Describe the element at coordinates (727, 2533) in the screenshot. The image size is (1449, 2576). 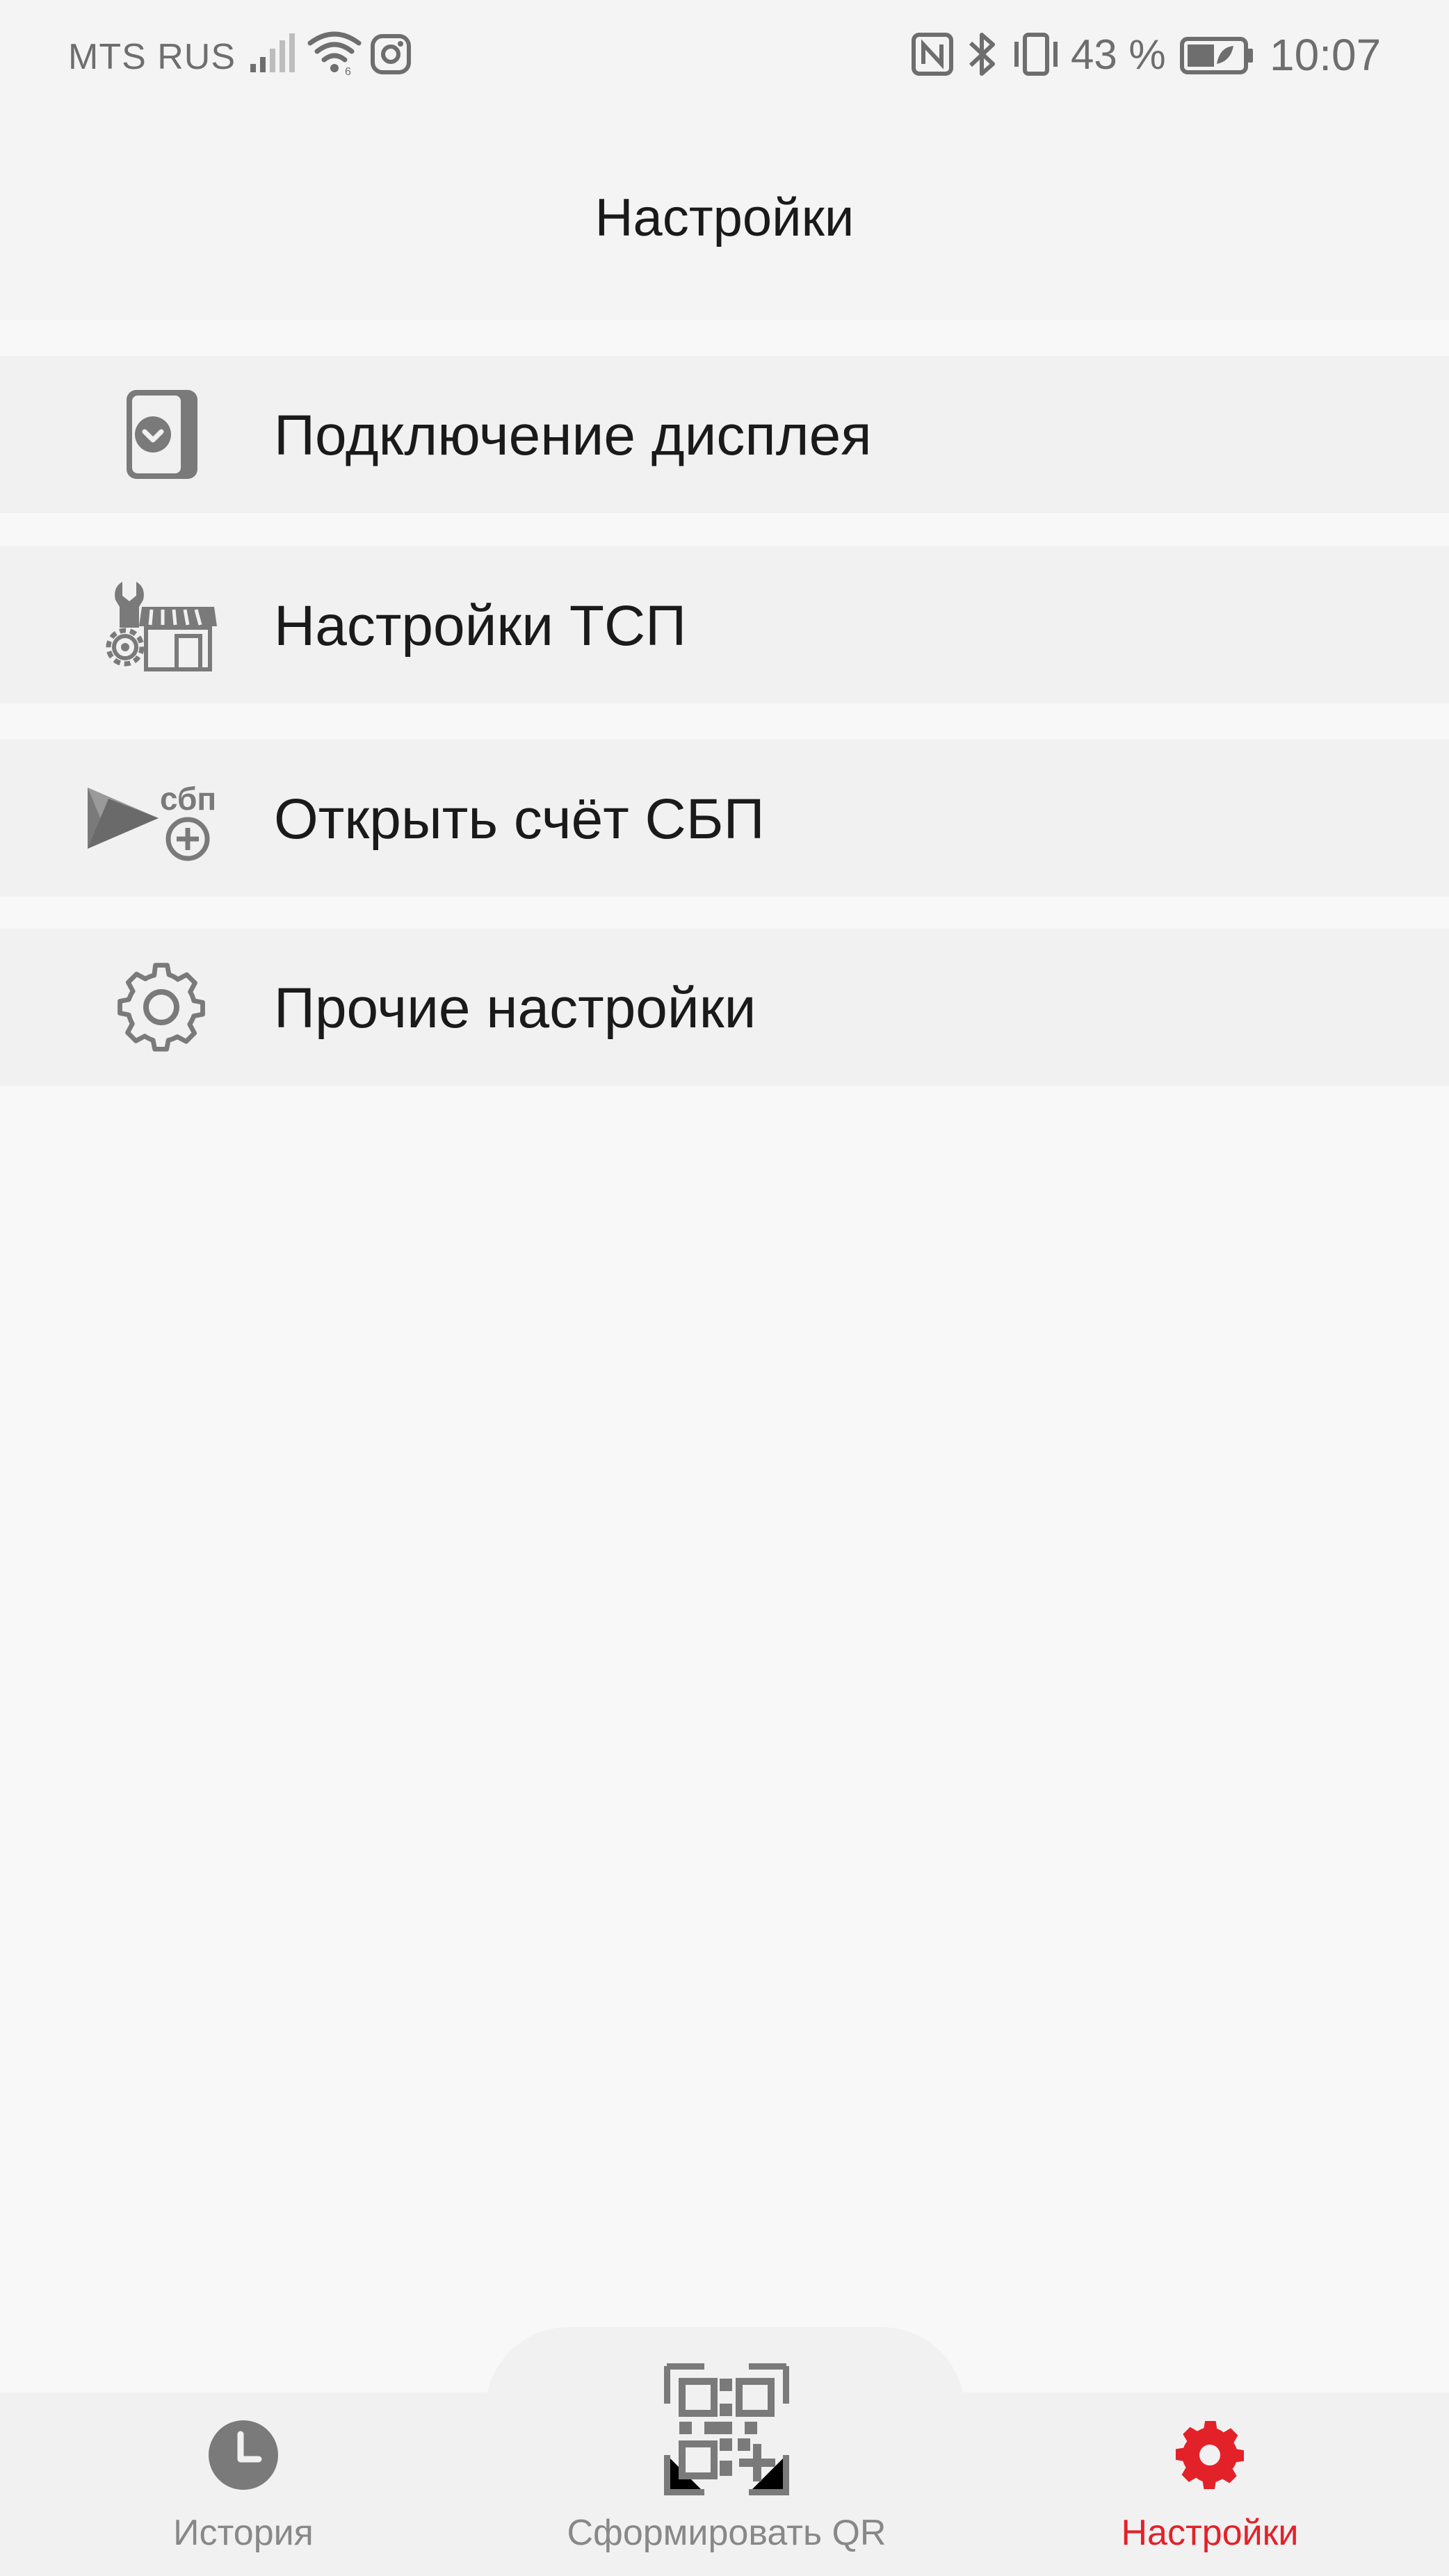
I see `nav-label-generate-qr: Сформировать QR` at that location.